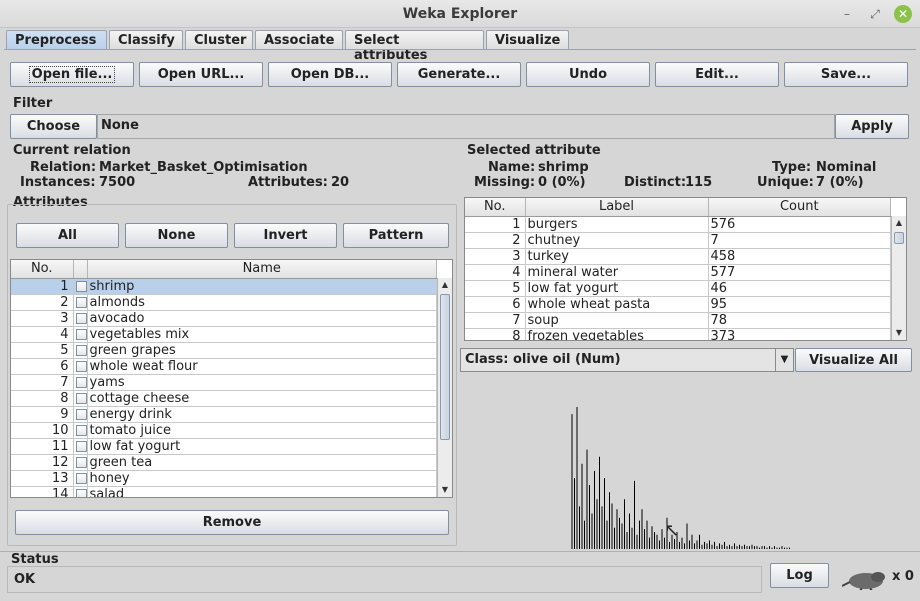  I want to click on table-row: 2 chutney 7, so click(678, 240).